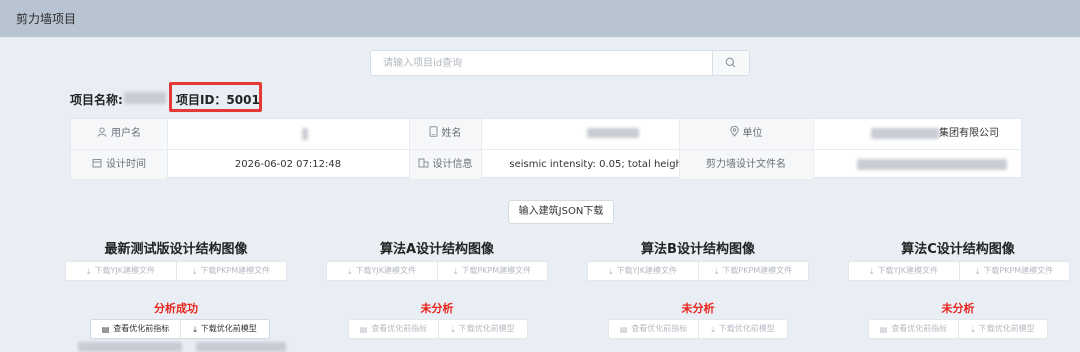 The width and height of the screenshot is (1080, 352). Describe the element at coordinates (452, 164) in the screenshot. I see `design-info-label: 设计信息` at that location.